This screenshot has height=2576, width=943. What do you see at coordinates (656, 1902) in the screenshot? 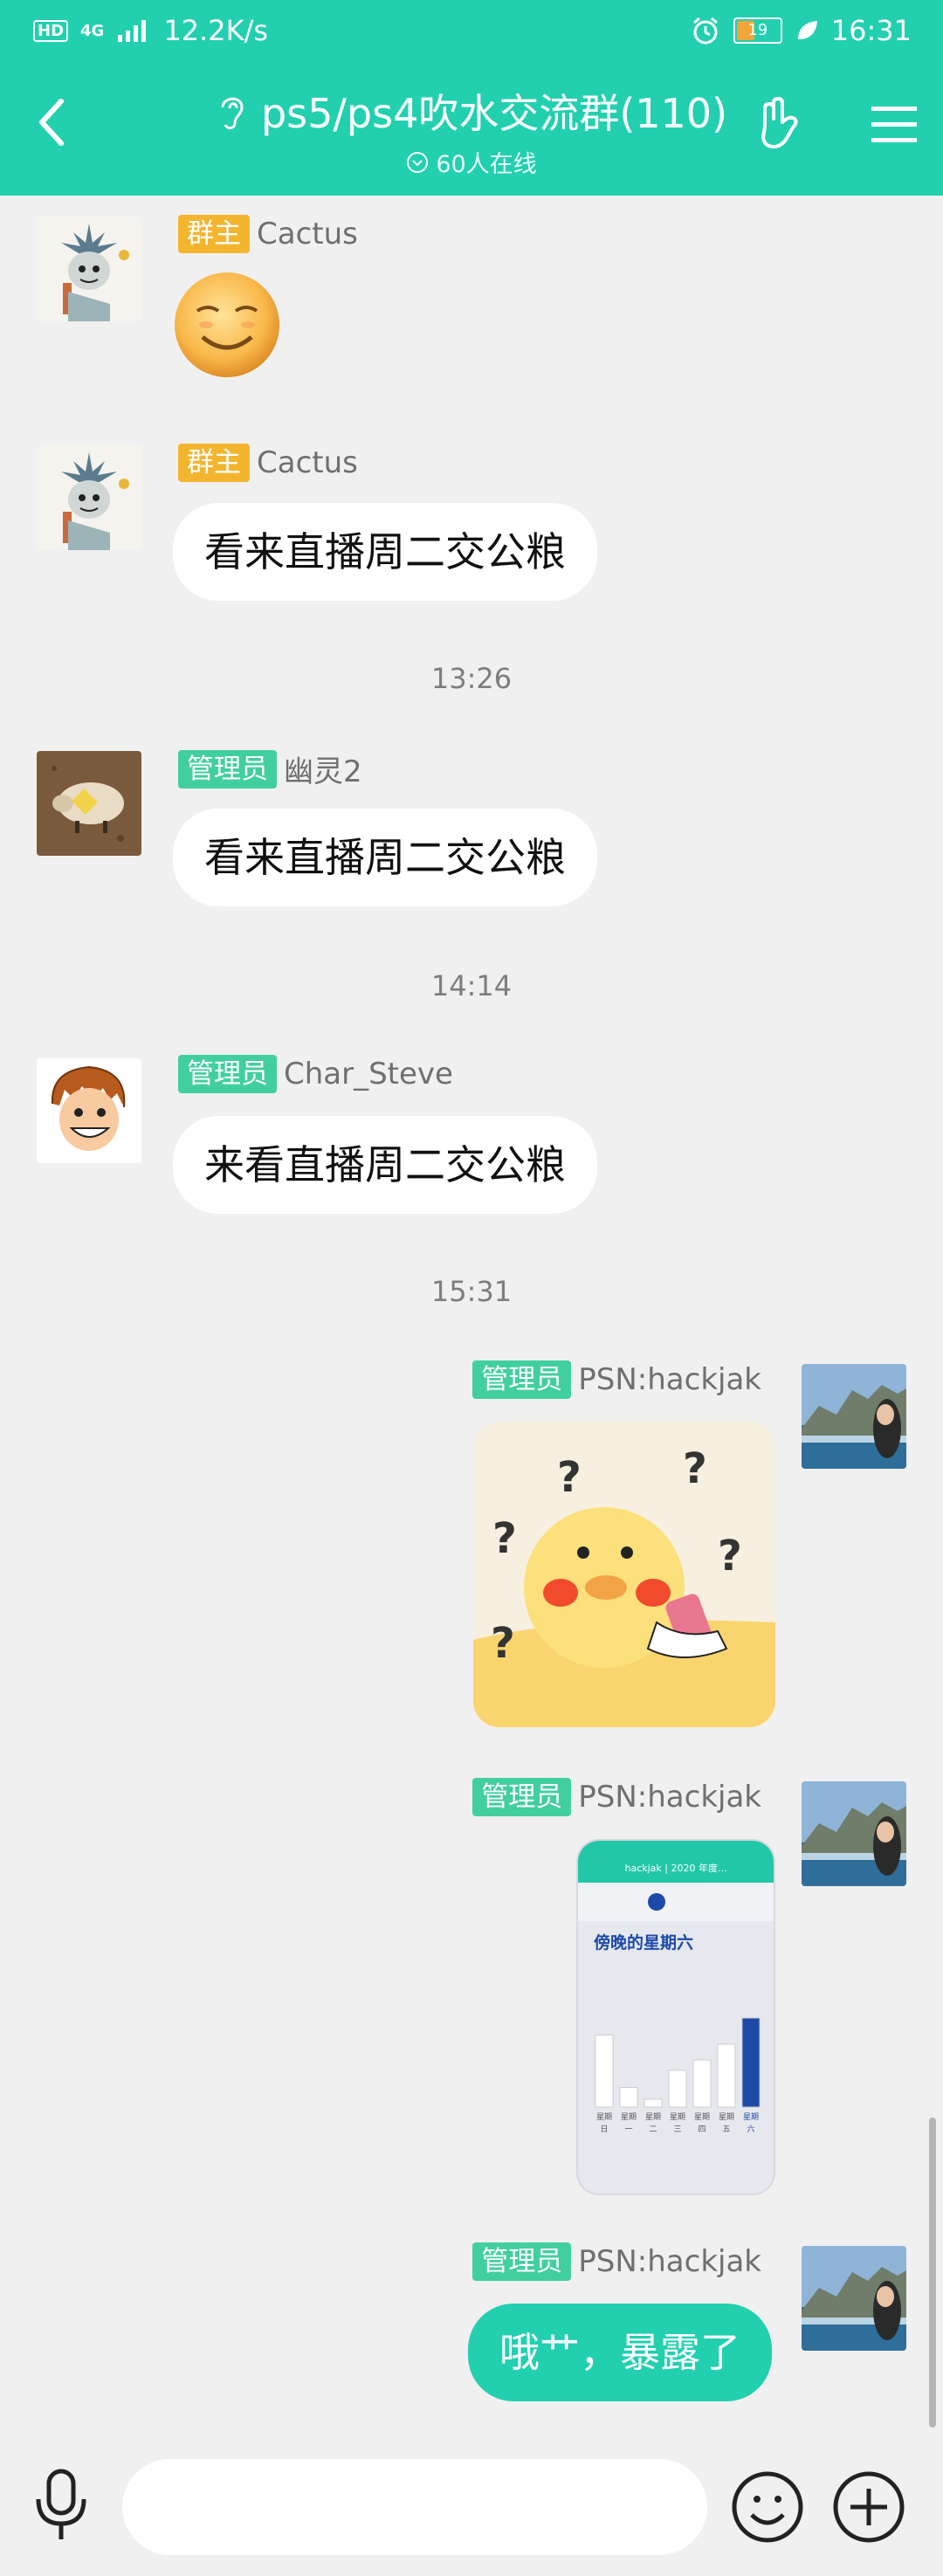
I see `thumb-tab-active` at bounding box center [656, 1902].